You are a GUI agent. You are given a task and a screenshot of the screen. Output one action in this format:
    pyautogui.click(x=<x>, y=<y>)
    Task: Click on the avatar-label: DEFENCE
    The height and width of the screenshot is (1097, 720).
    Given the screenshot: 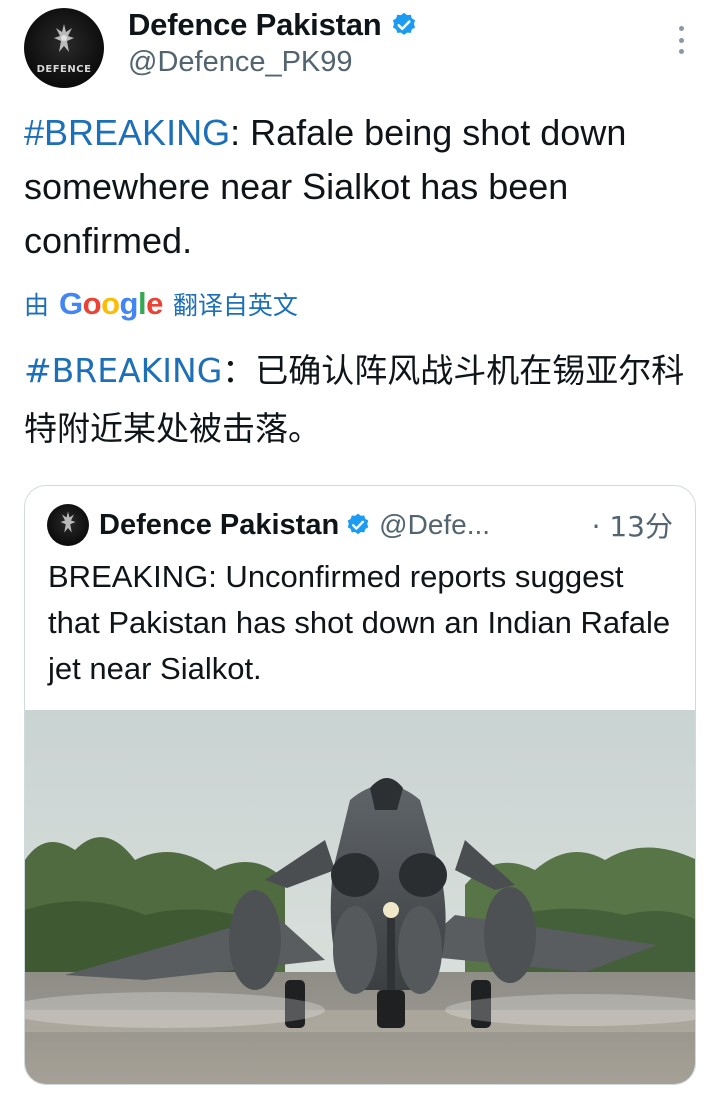 What is the action you would take?
    pyautogui.click(x=64, y=69)
    